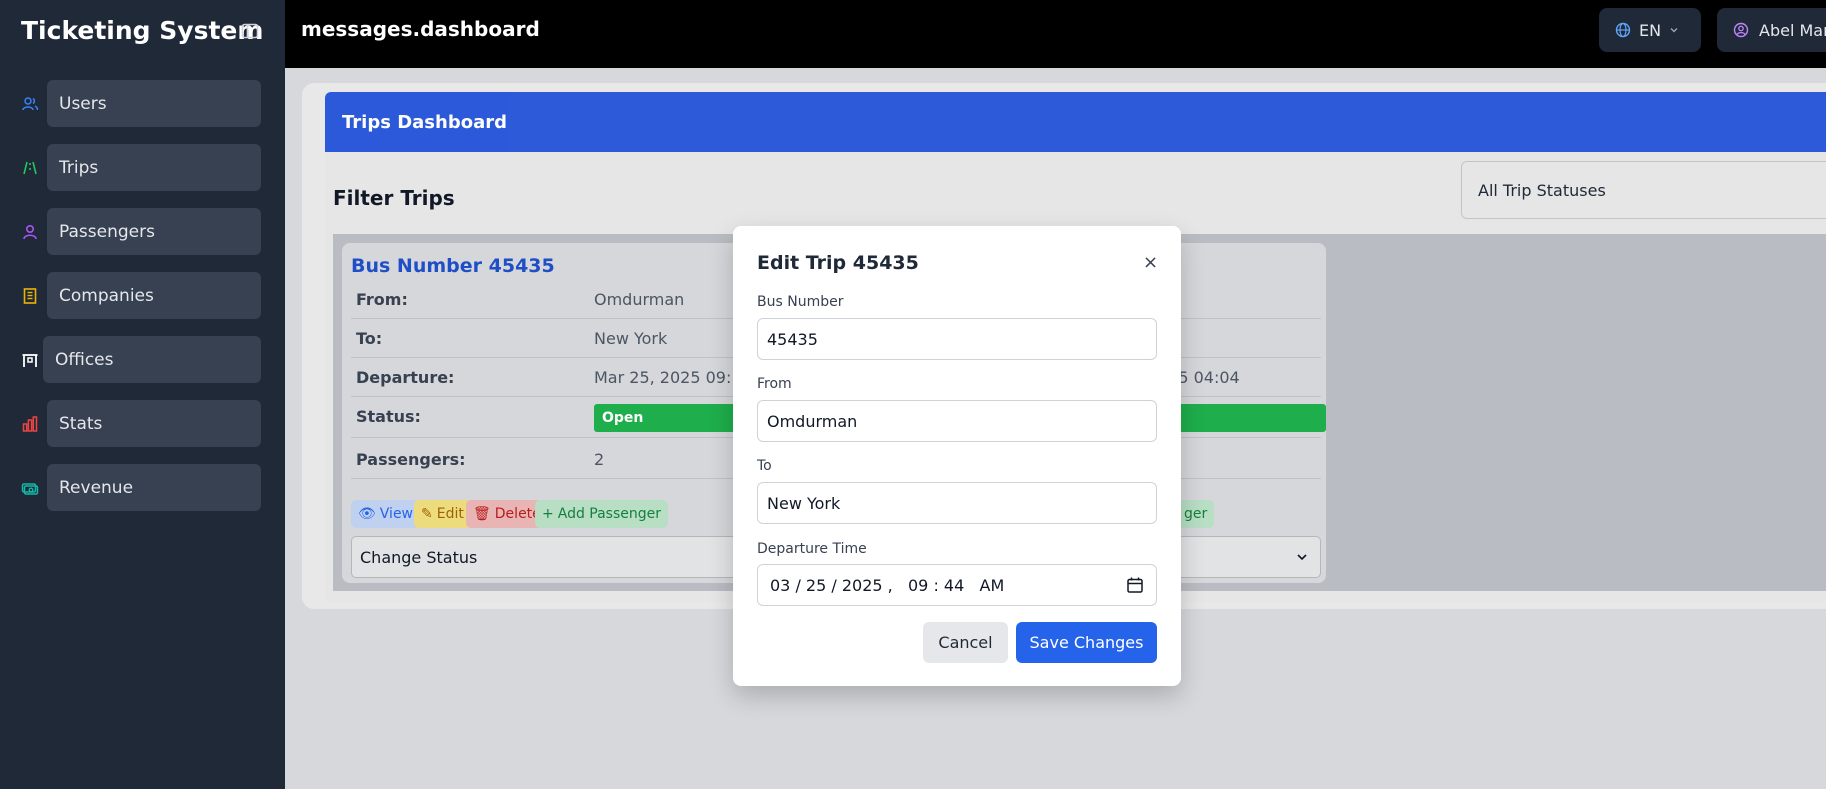 This screenshot has width=1826, height=789. Describe the element at coordinates (30, 168) in the screenshot. I see `route-icon` at that location.